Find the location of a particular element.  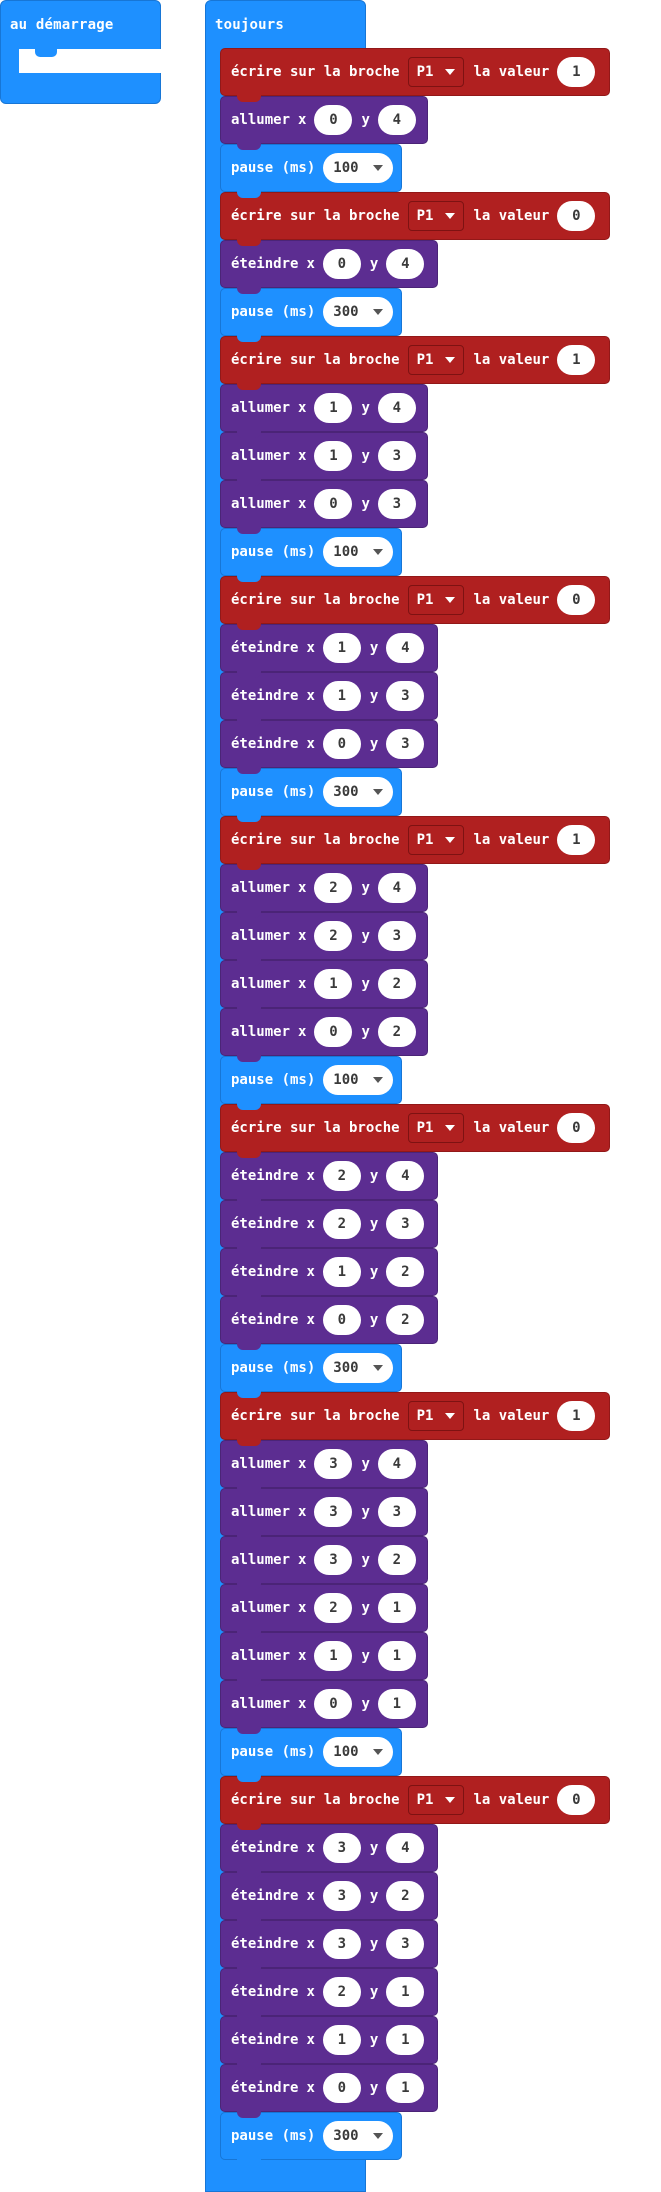

unplot-block: éteindre x 1 y 4 is located at coordinates (329, 651).